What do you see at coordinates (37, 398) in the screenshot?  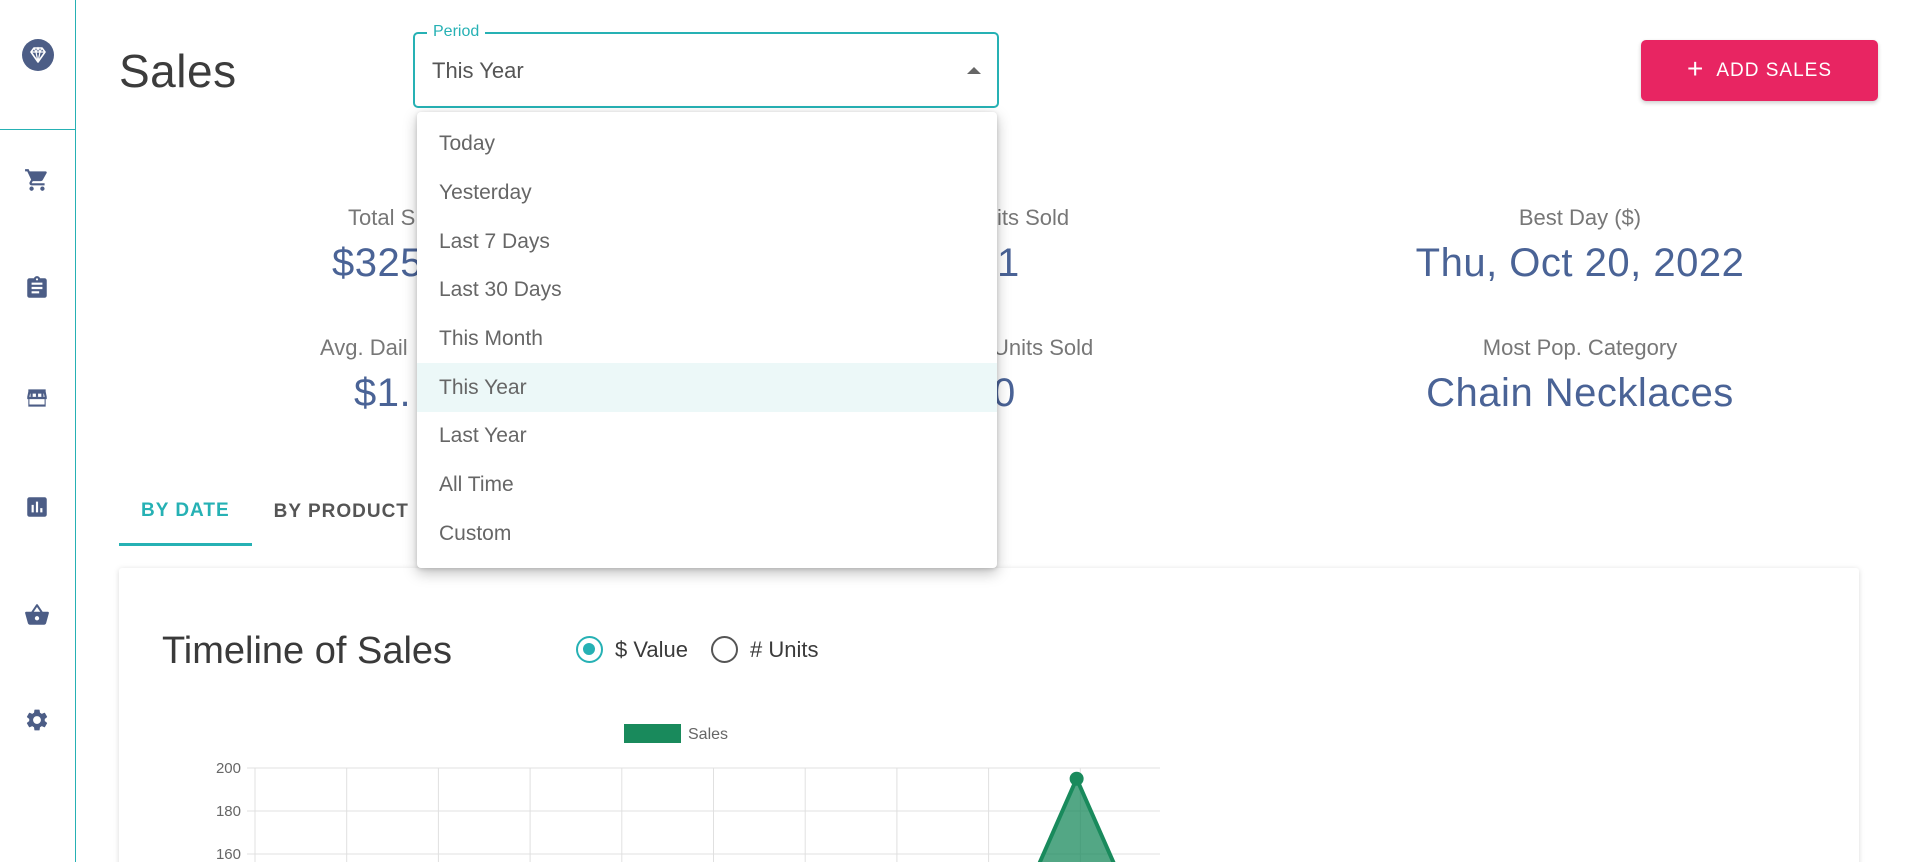 I see `store-icon` at bounding box center [37, 398].